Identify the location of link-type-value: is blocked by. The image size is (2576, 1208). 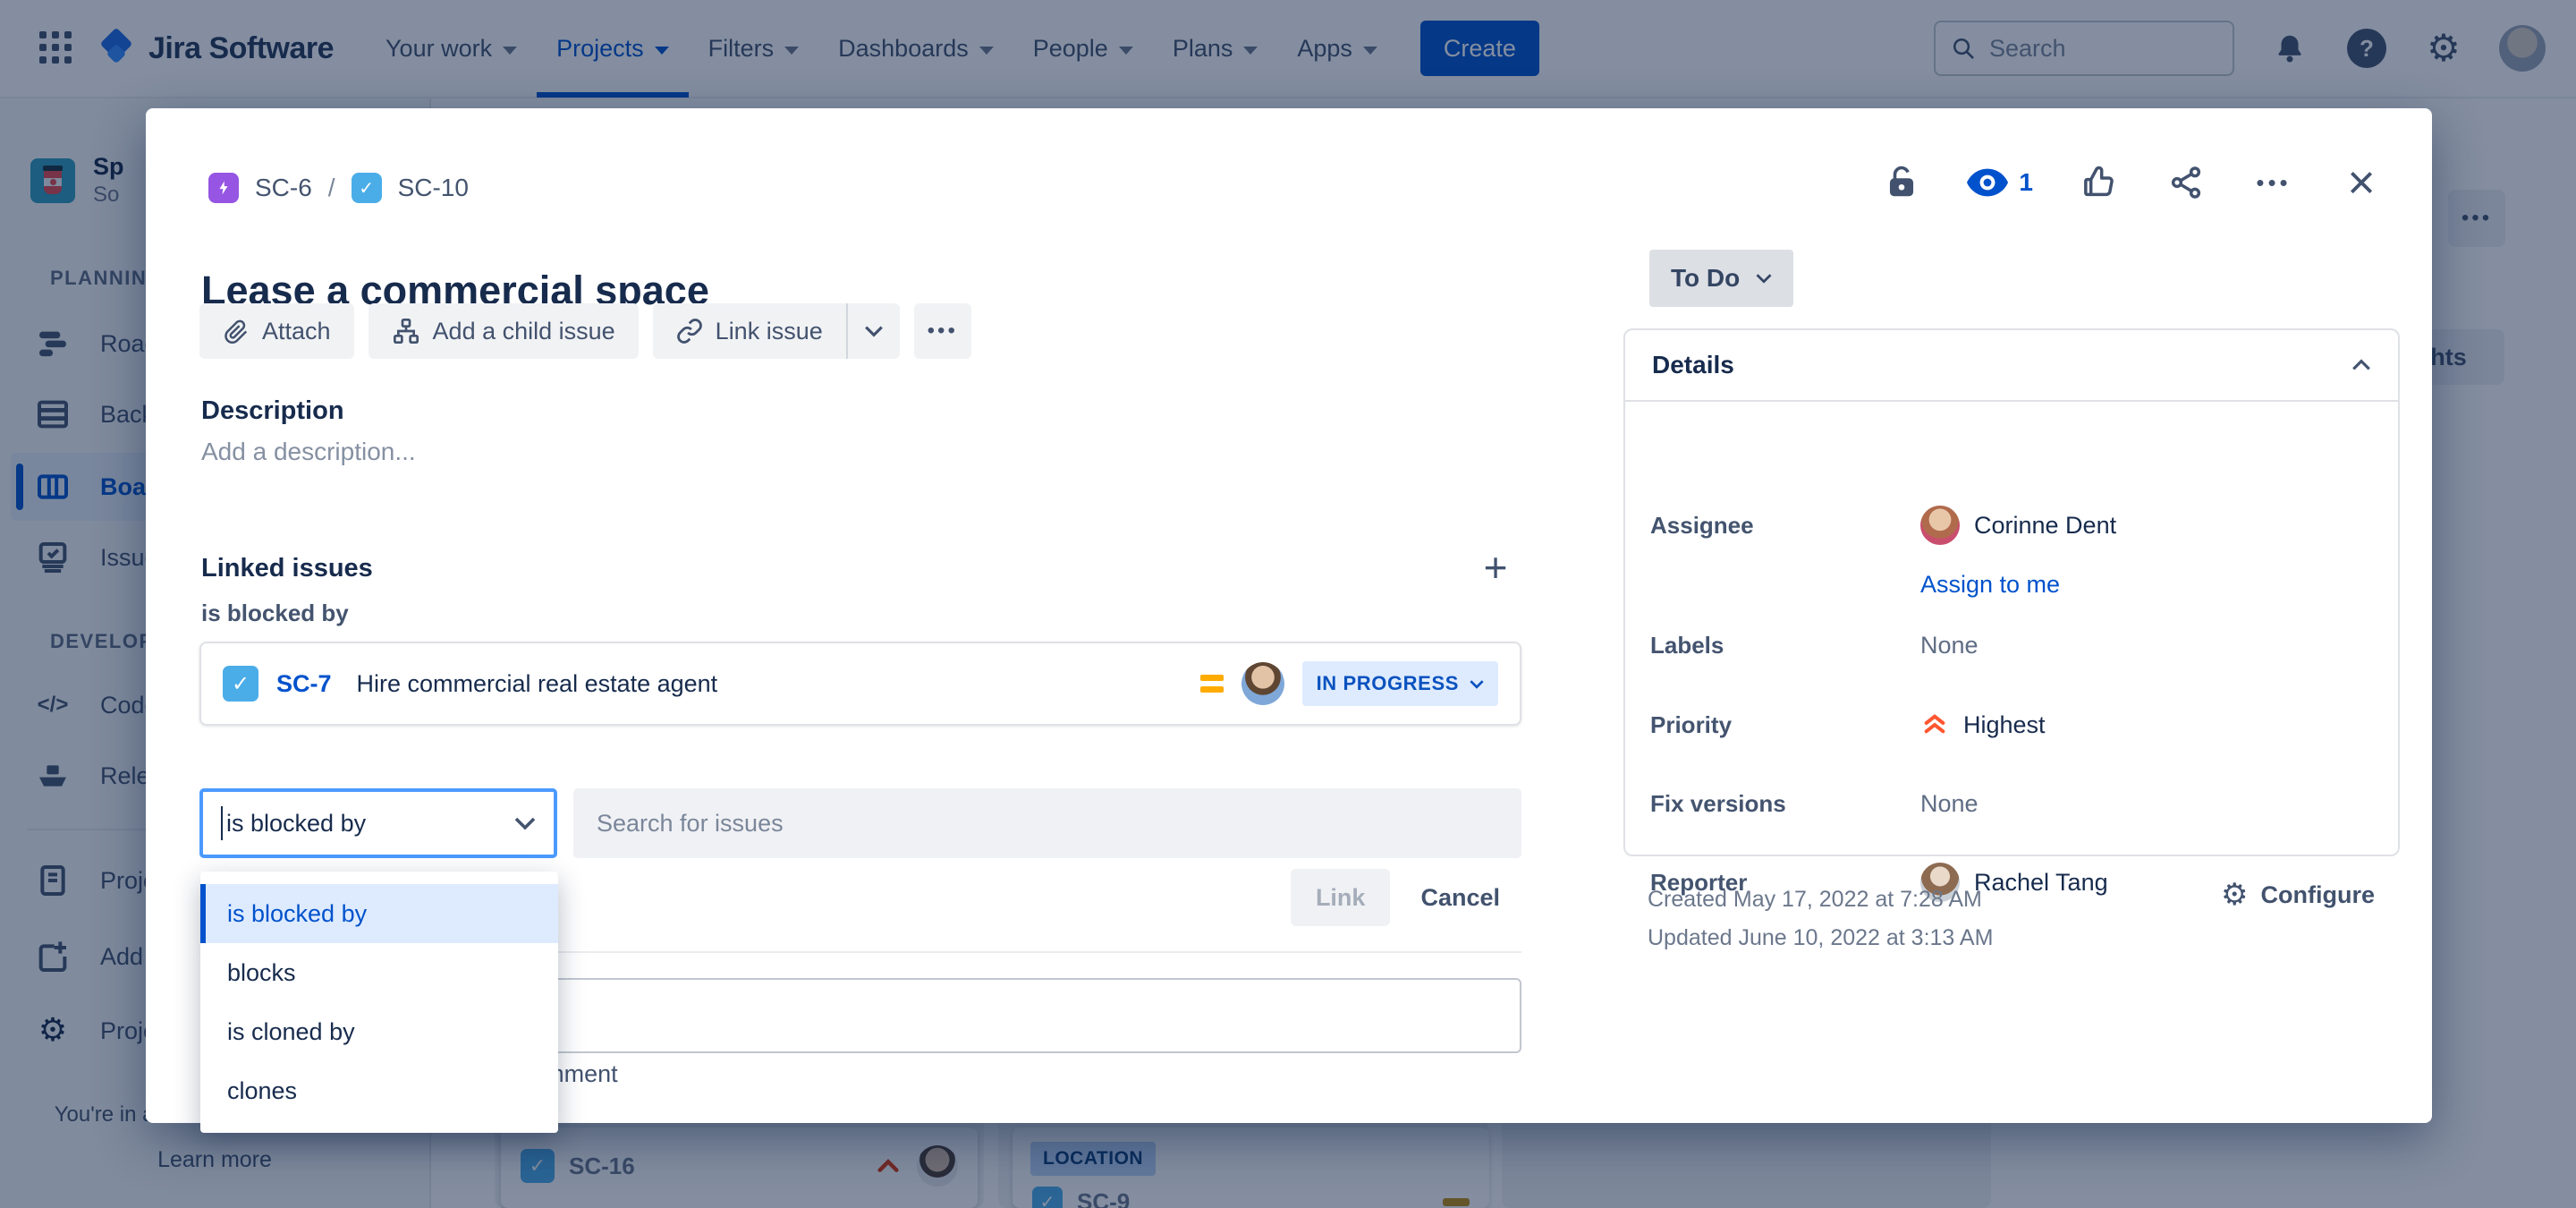
(296, 823).